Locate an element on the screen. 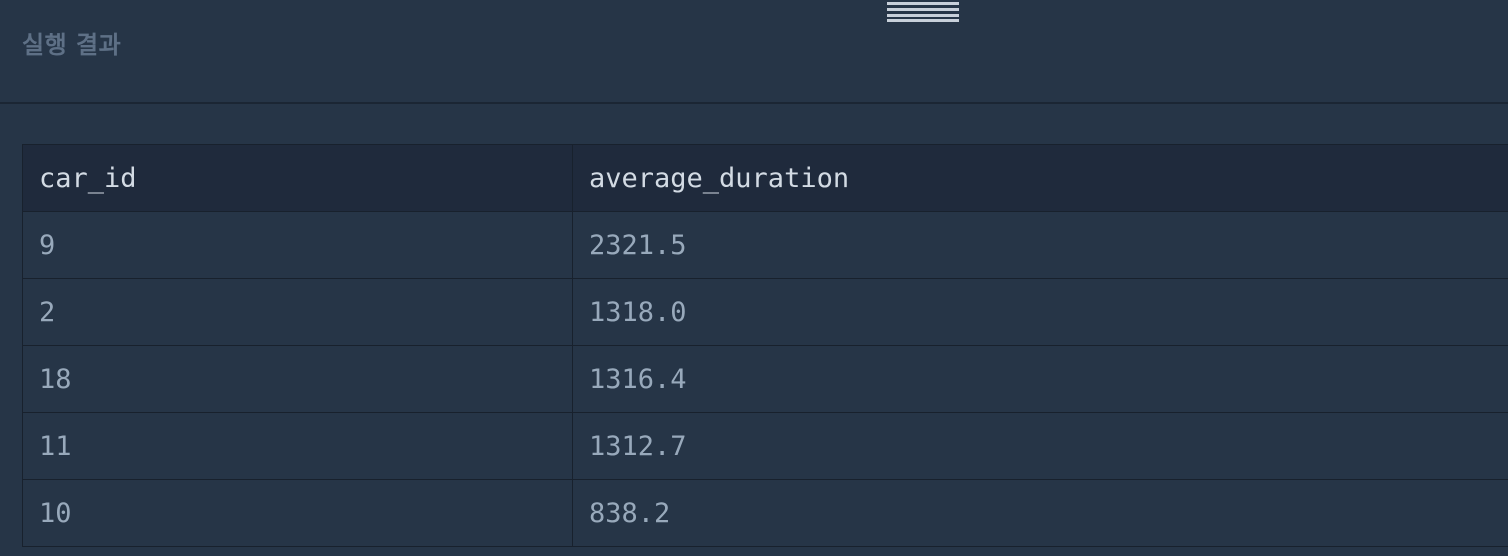  cell-car-id: 9 is located at coordinates (297, 245).